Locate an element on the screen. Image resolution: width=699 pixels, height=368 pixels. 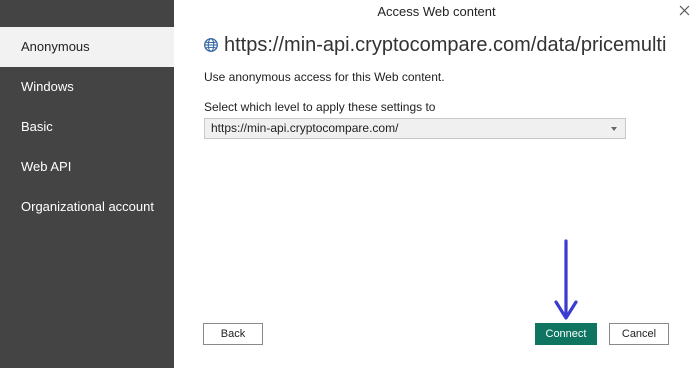
level-select: https://min-api.cryptocompare.com/ is located at coordinates (415, 128).